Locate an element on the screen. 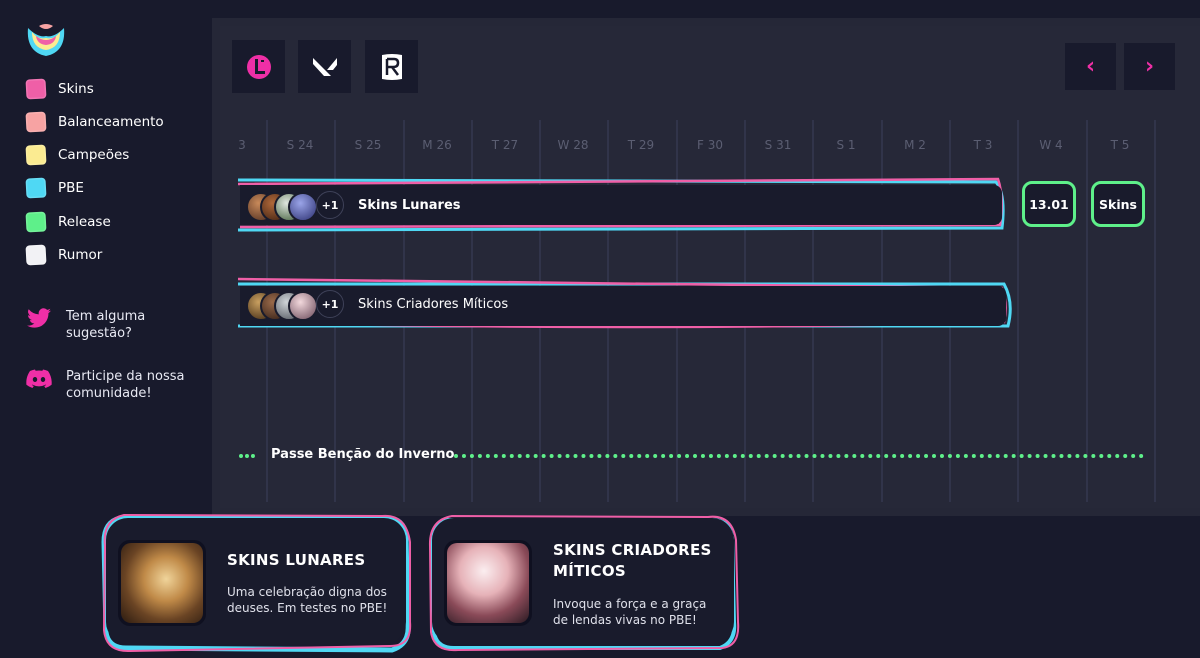  logo-icon is located at coordinates (46, 41).